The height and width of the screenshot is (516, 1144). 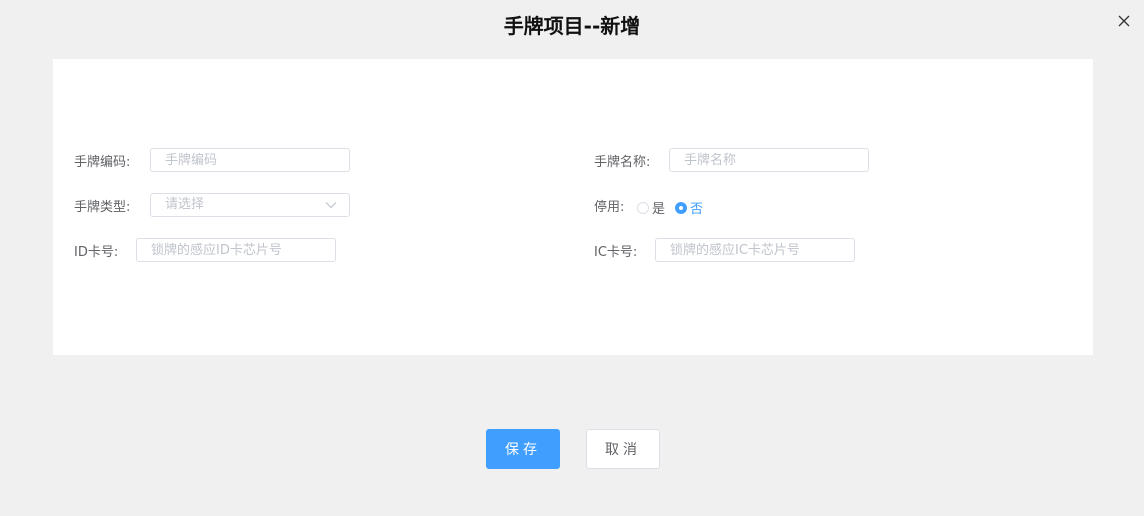 I want to click on cancel-button: 取消, so click(x=623, y=449).